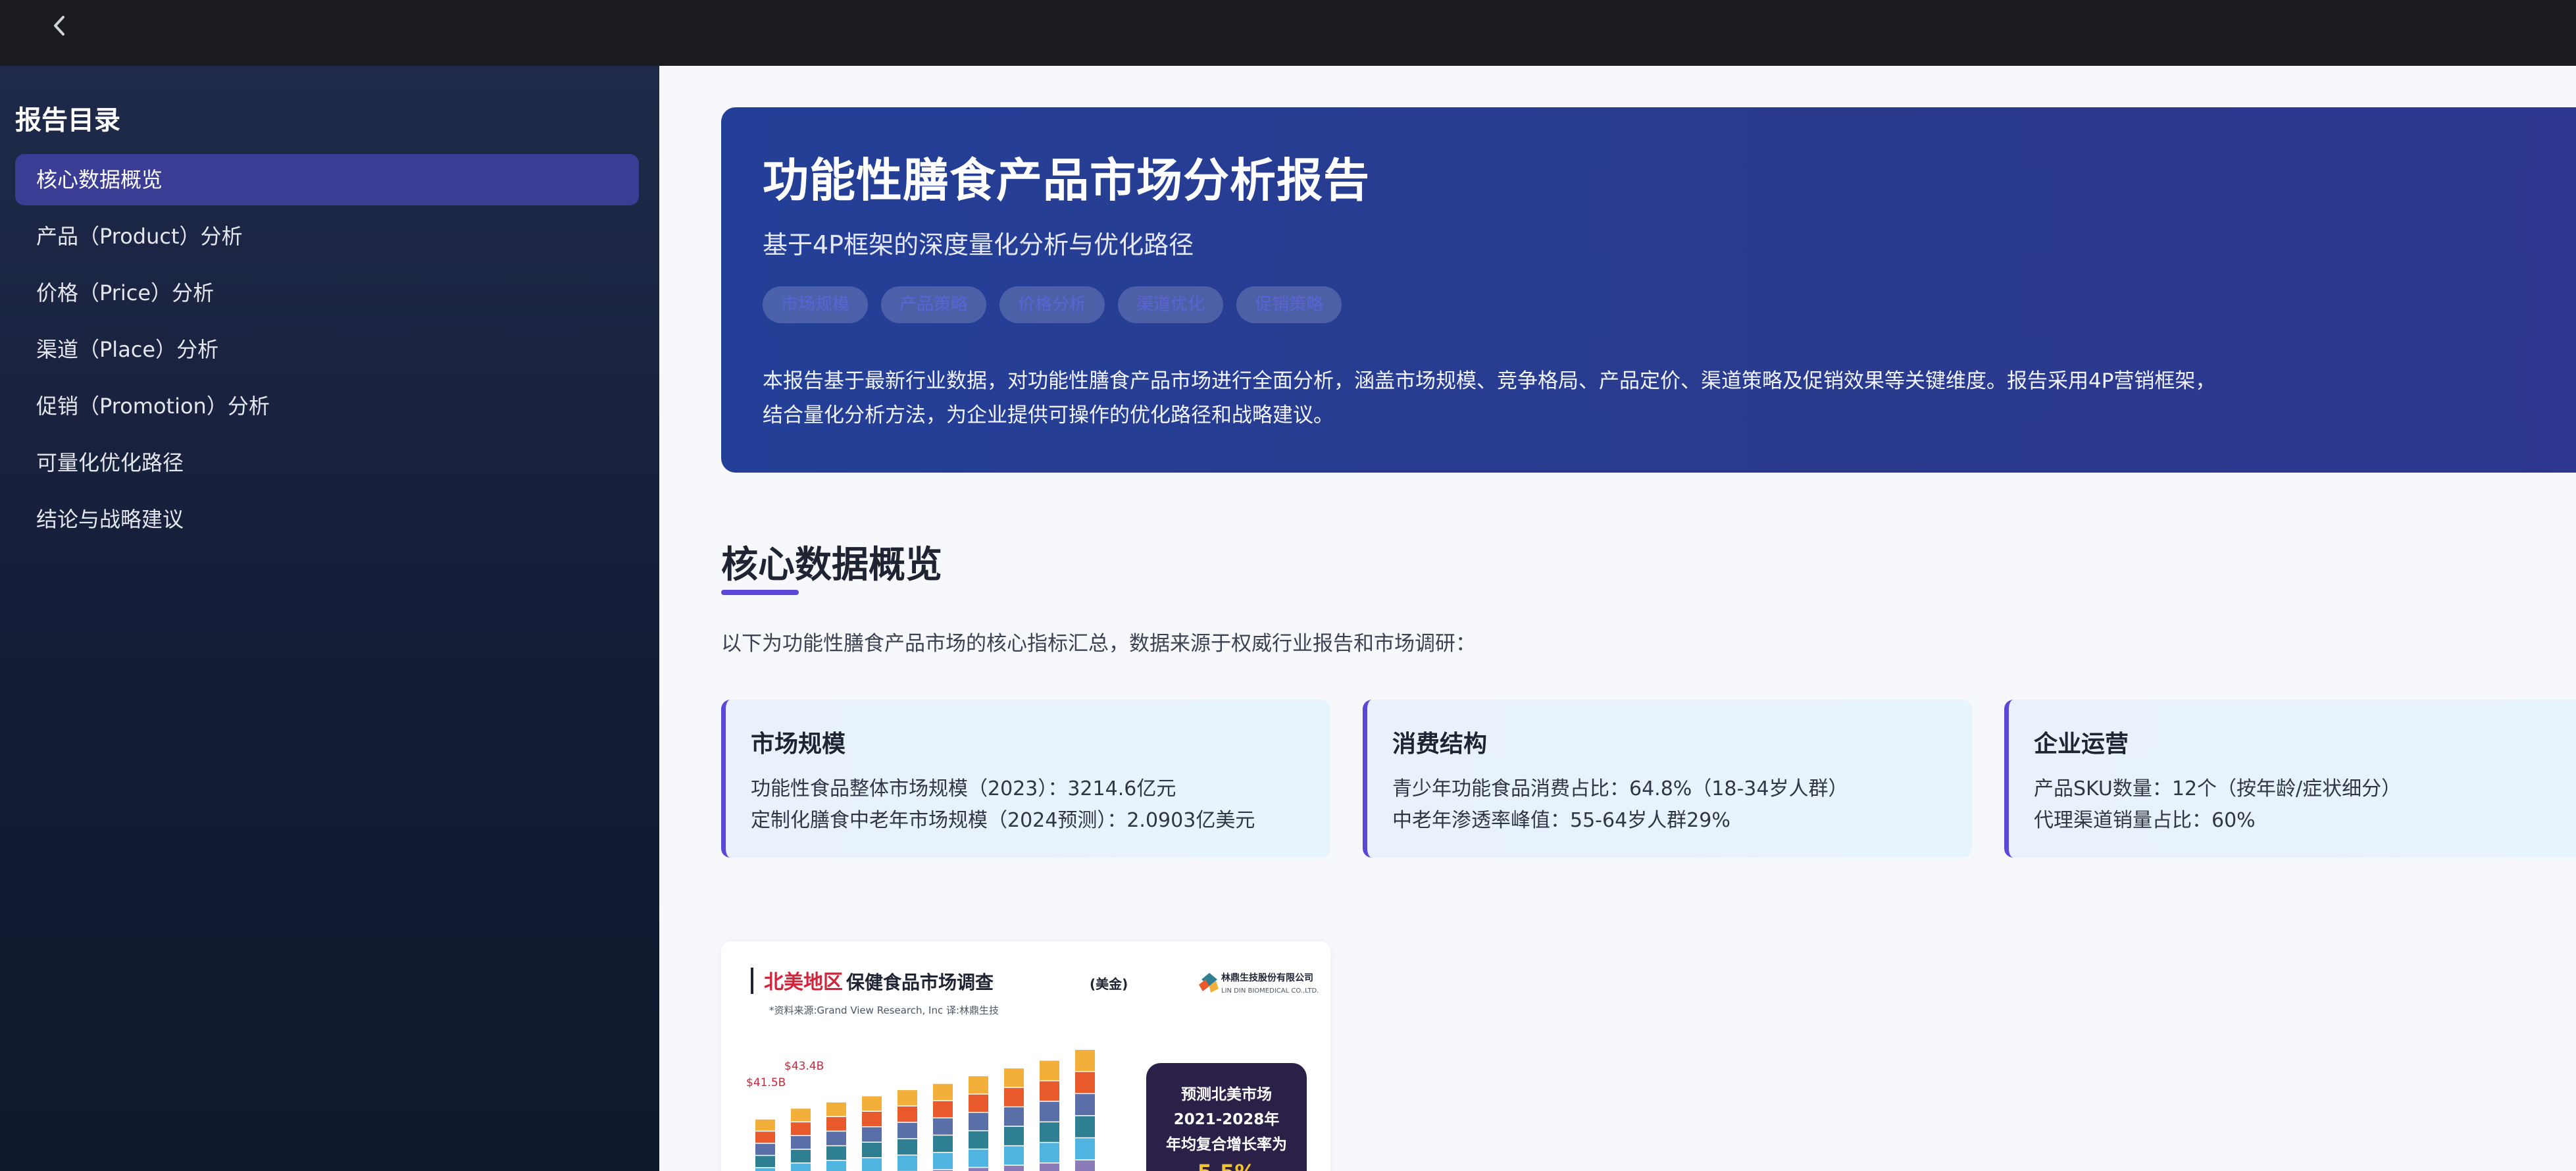 The image size is (2576, 1171). What do you see at coordinates (1226, 1144) in the screenshot?
I see `callout-line: 年均复合增长率为` at bounding box center [1226, 1144].